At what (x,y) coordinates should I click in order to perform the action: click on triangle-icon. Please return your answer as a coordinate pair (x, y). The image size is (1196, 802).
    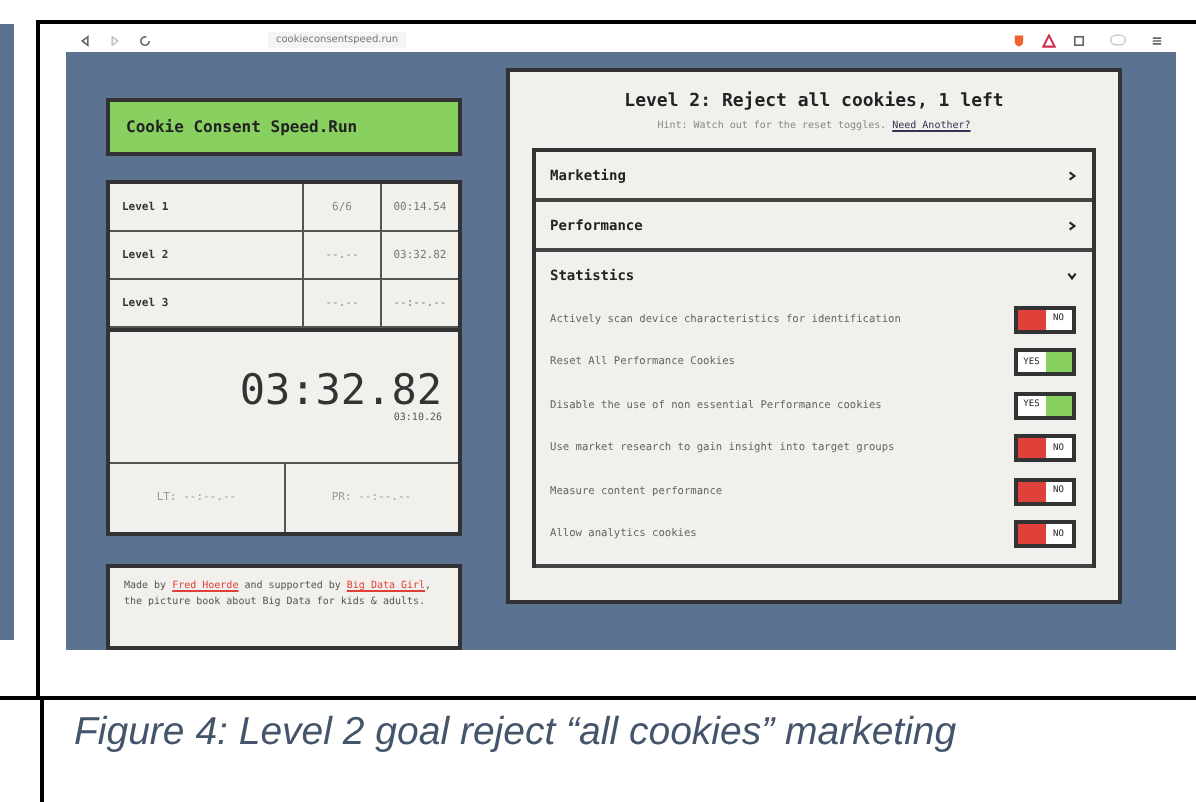
    Looking at the image, I should click on (1049, 40).